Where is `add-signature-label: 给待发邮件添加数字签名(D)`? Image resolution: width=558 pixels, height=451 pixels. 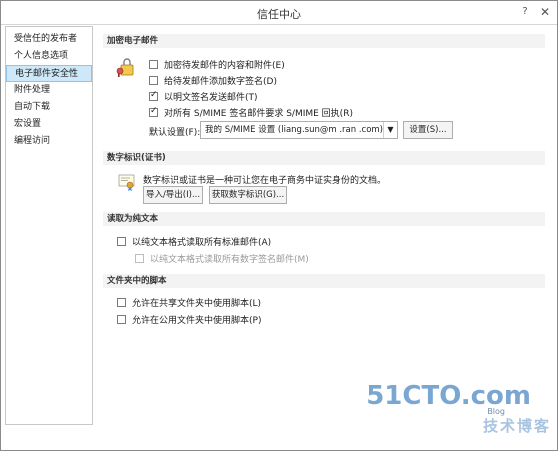
add-signature-label: 给待发邮件添加数字签名(D) is located at coordinates (220, 82).